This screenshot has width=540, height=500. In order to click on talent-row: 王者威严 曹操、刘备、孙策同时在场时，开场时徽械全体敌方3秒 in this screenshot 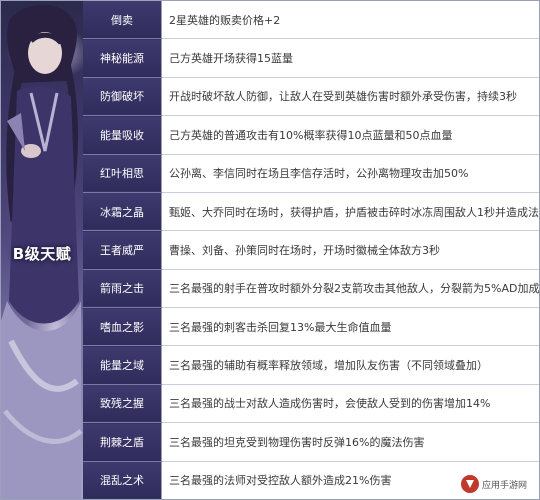, I will do `click(311, 250)`.